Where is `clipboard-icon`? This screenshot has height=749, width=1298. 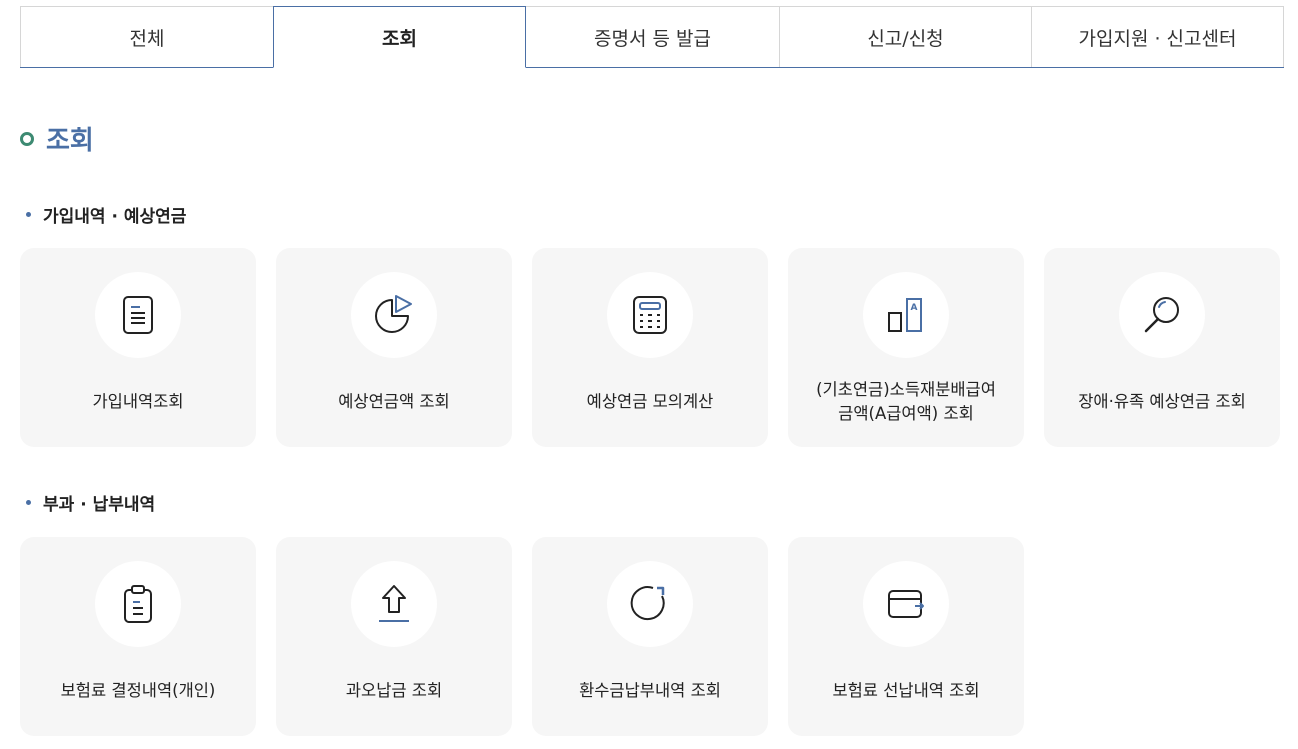 clipboard-icon is located at coordinates (138, 604).